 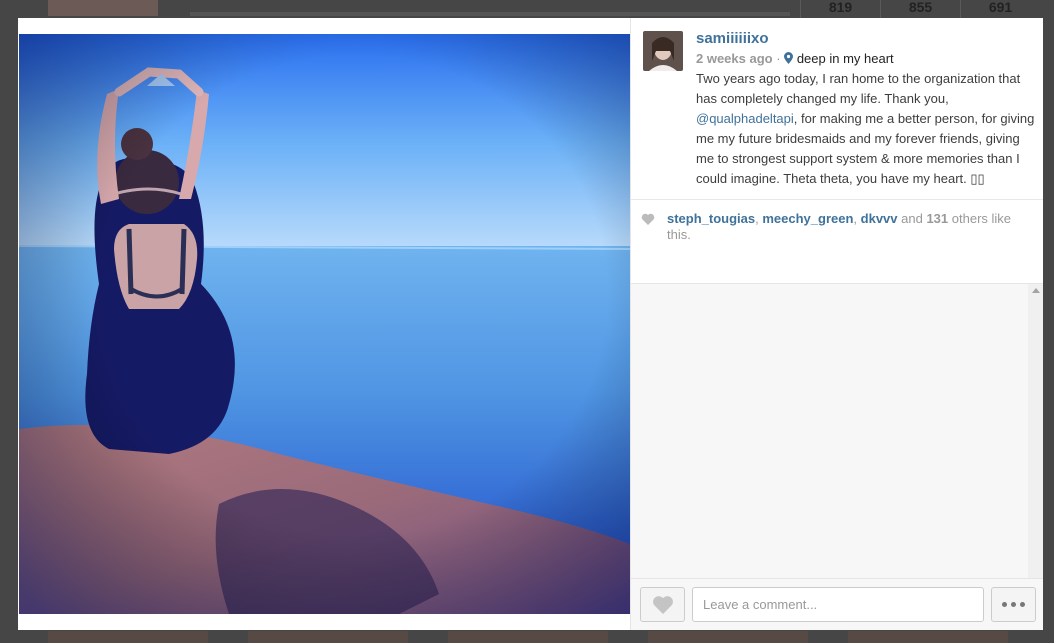 What do you see at coordinates (840, 9) in the screenshot?
I see `background-stat-posts: 819` at bounding box center [840, 9].